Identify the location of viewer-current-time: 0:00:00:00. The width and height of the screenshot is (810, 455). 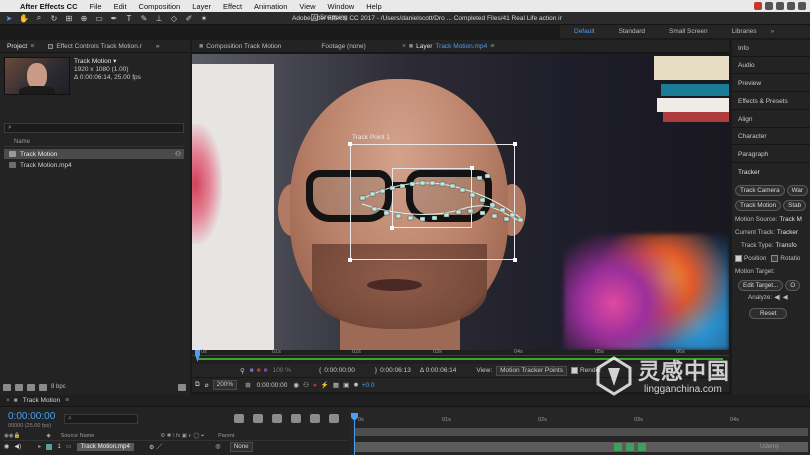
(272, 385).